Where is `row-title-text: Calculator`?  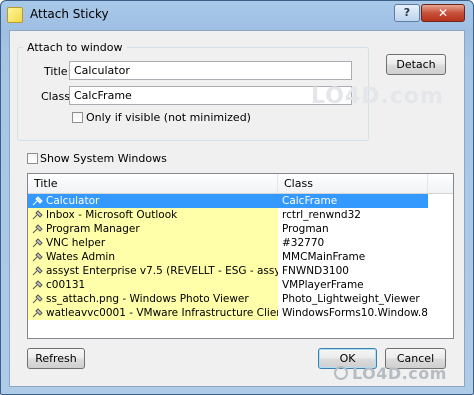
row-title-text: Calculator is located at coordinates (73, 201).